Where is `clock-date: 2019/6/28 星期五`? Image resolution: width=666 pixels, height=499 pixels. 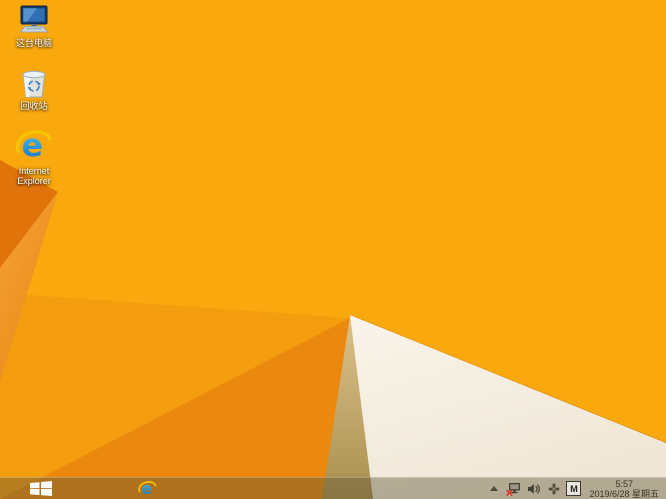
clock-date: 2019/6/28 星期五 is located at coordinates (624, 493).